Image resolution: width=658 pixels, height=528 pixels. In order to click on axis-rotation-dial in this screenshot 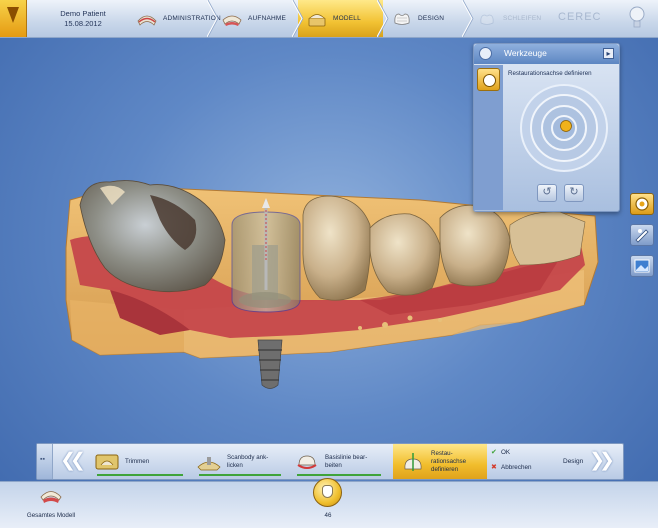, I will do `click(564, 128)`.